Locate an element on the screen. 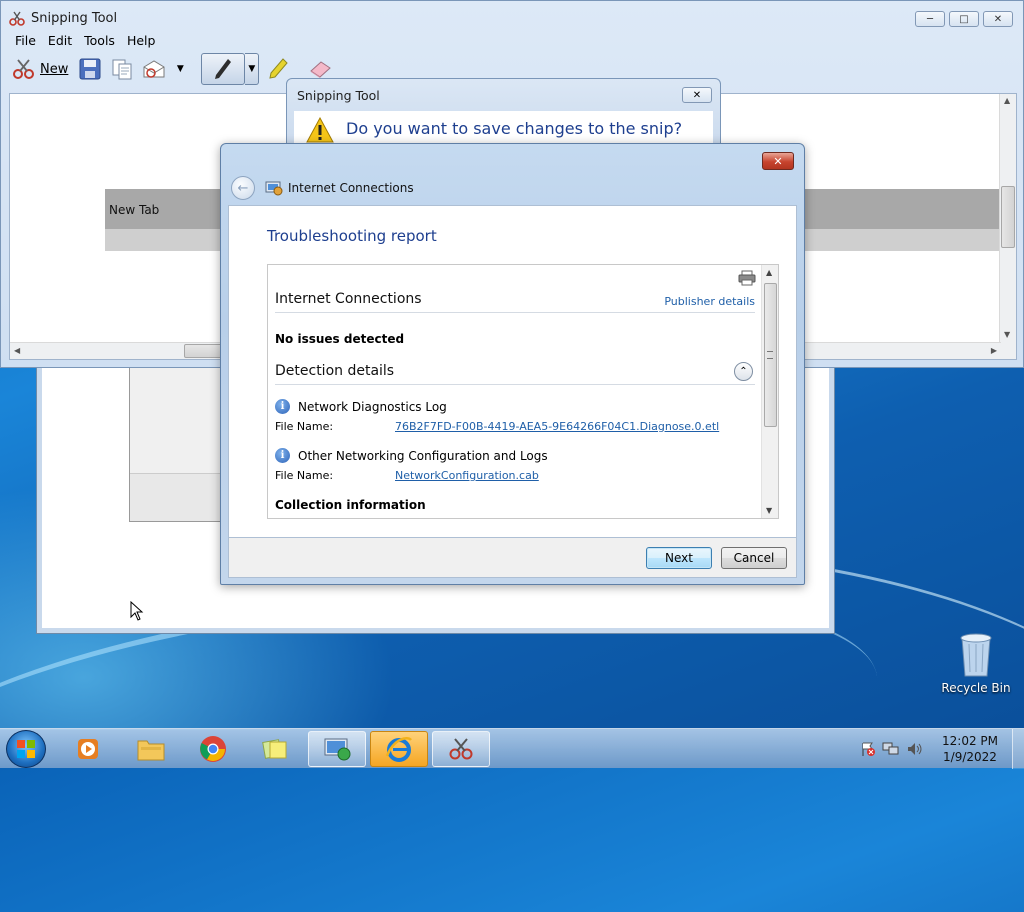 This screenshot has width=1024, height=912. taskbar-snipping-tool is located at coordinates (461, 749).